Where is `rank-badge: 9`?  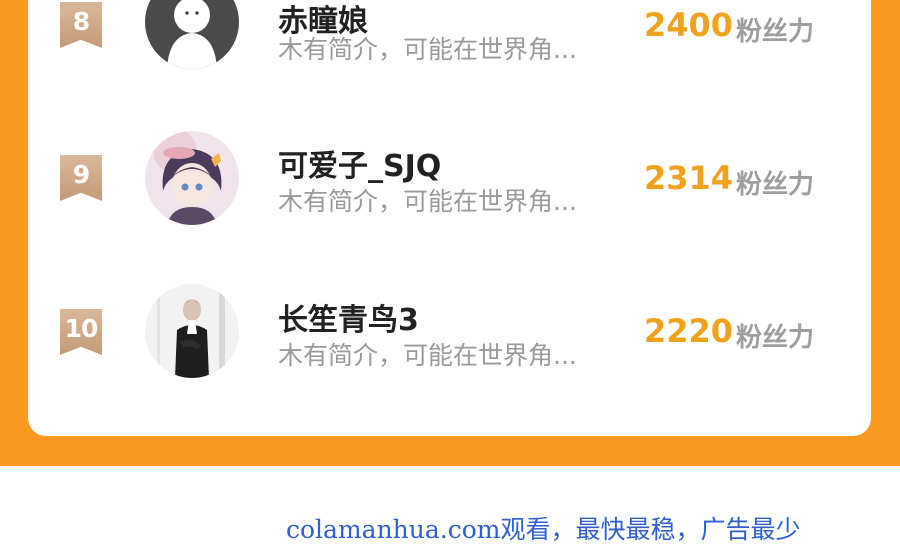
rank-badge: 9 is located at coordinates (81, 178).